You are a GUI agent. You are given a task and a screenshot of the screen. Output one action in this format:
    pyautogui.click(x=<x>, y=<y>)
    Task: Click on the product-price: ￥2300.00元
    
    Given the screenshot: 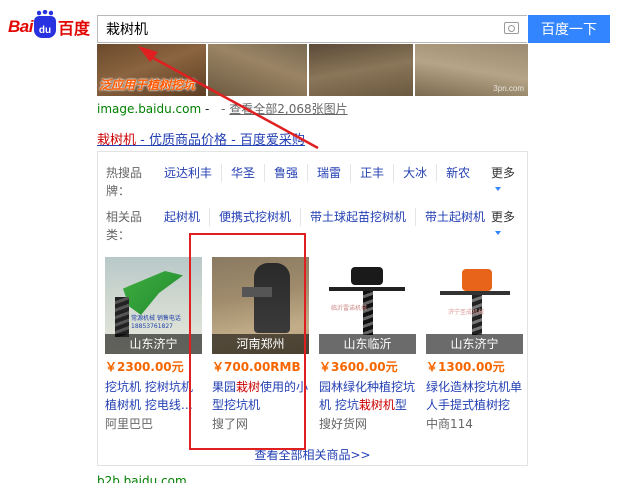 What is the action you would take?
    pyautogui.click(x=144, y=367)
    